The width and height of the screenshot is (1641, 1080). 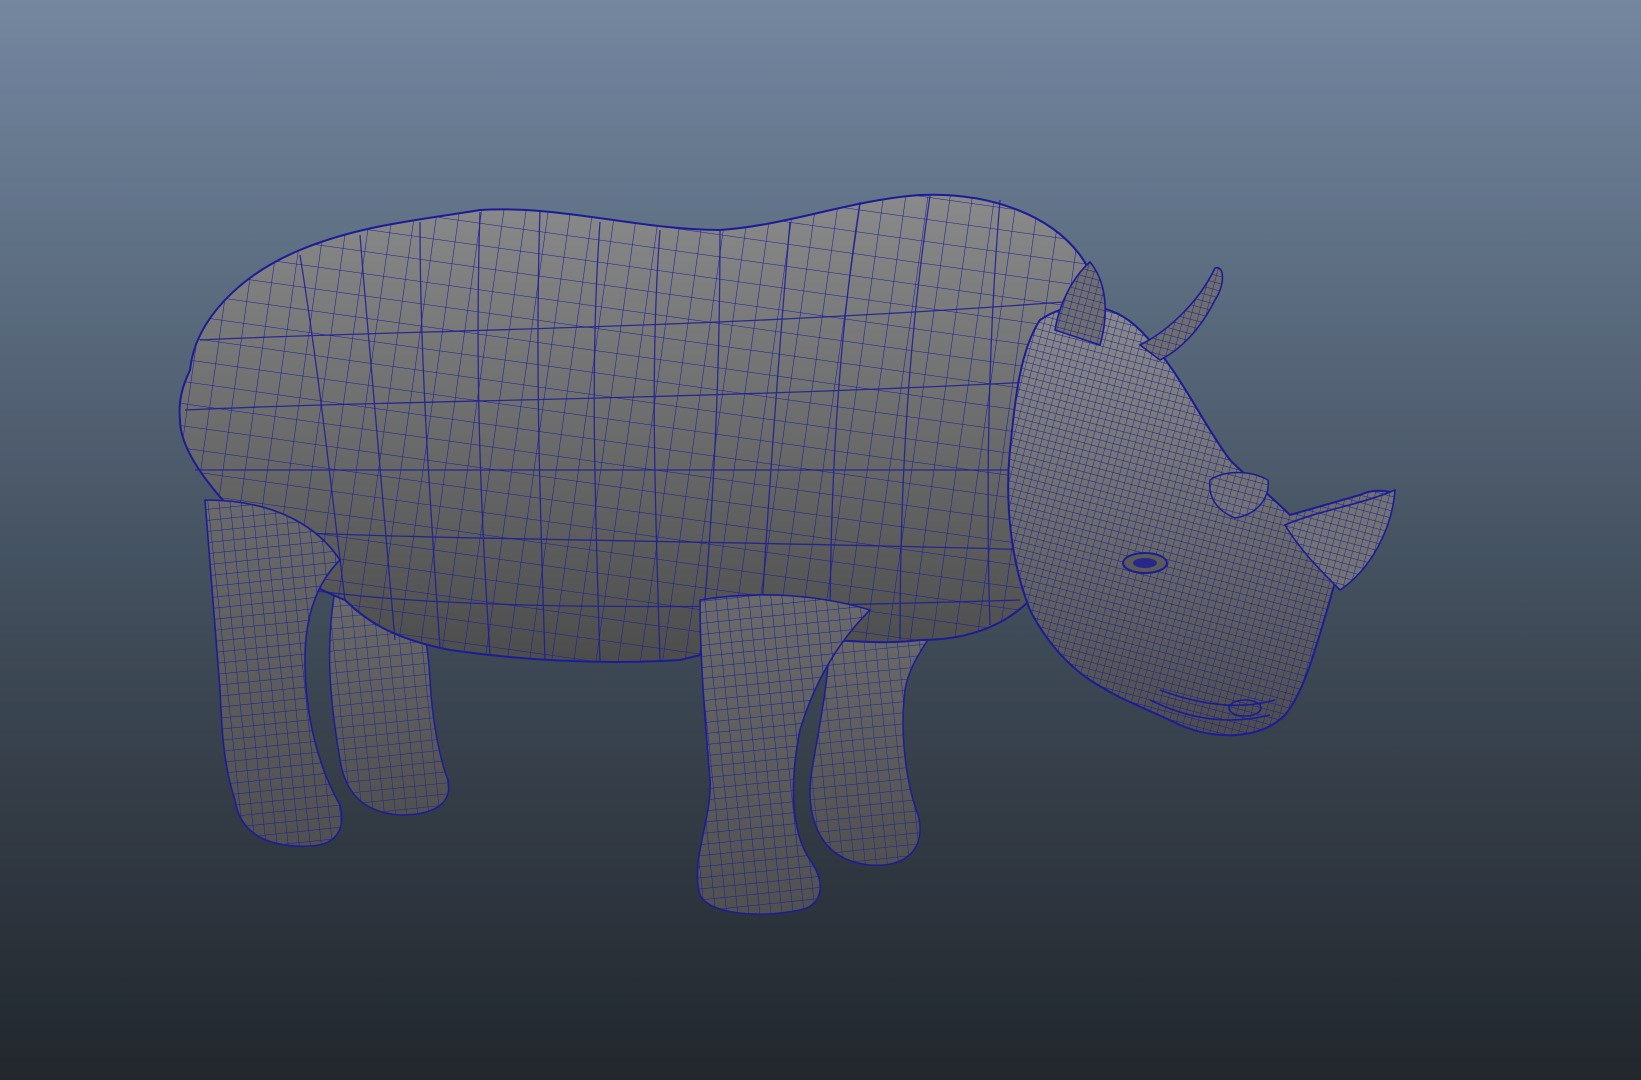 I want to click on rhino-ear-right, so click(x=1181, y=314).